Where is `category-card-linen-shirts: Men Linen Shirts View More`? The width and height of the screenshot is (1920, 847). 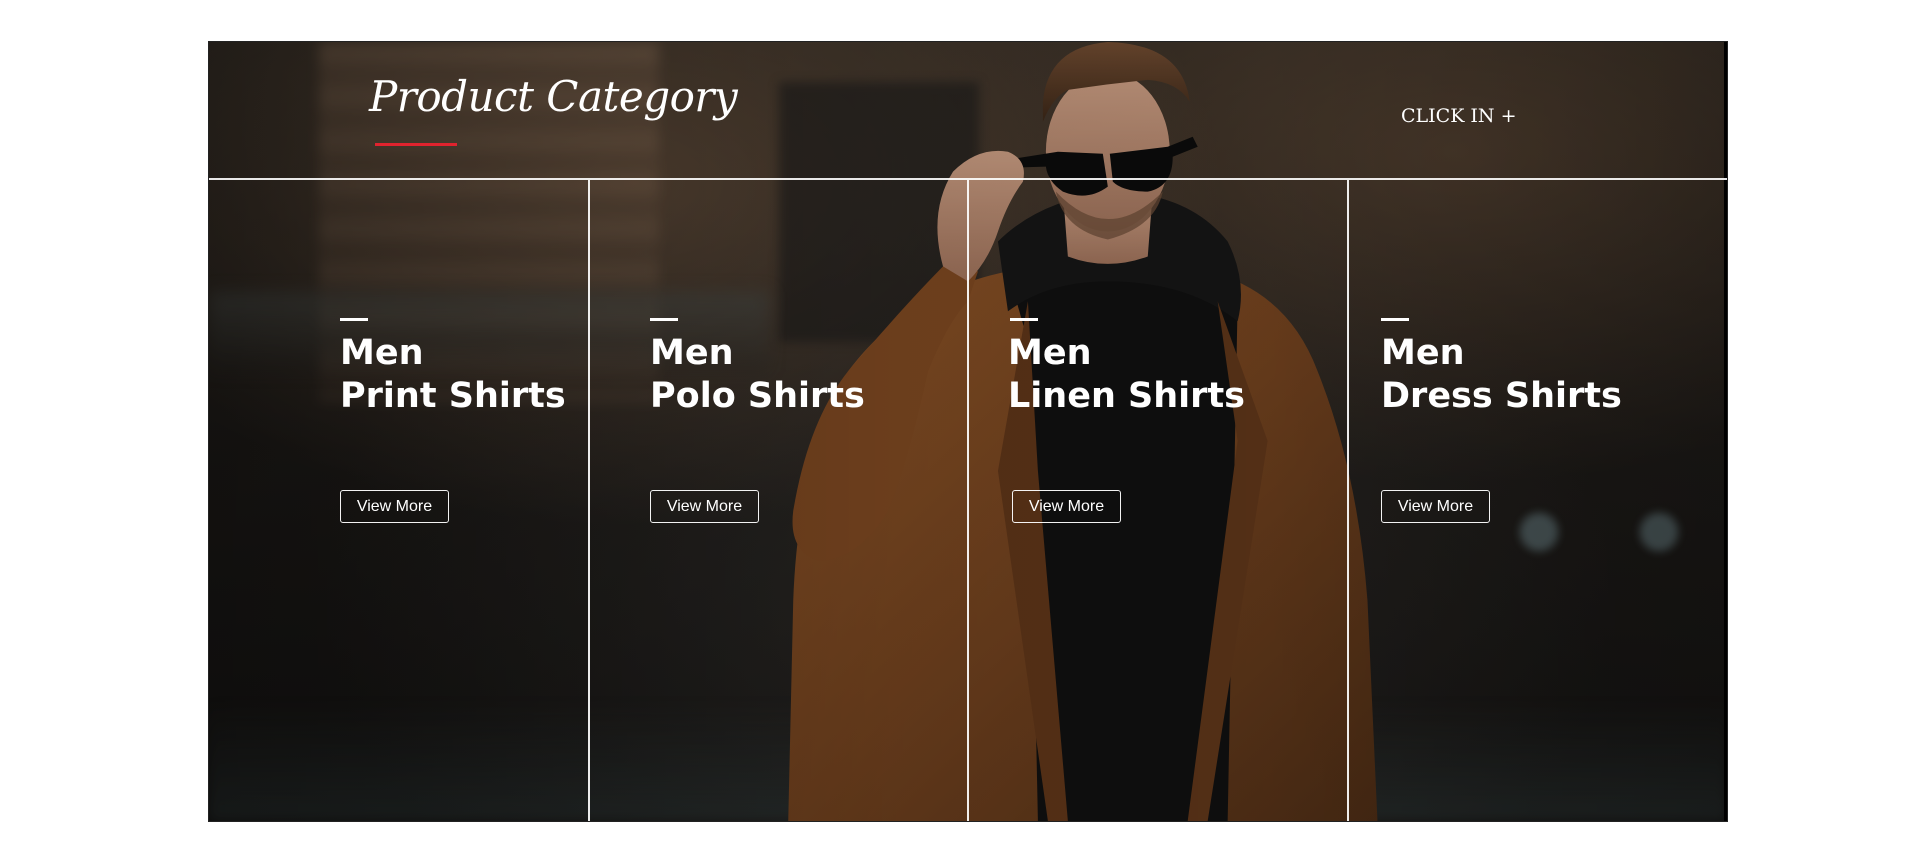
category-card-linen-shirts: Men Linen Shirts View More is located at coordinates (1158, 500).